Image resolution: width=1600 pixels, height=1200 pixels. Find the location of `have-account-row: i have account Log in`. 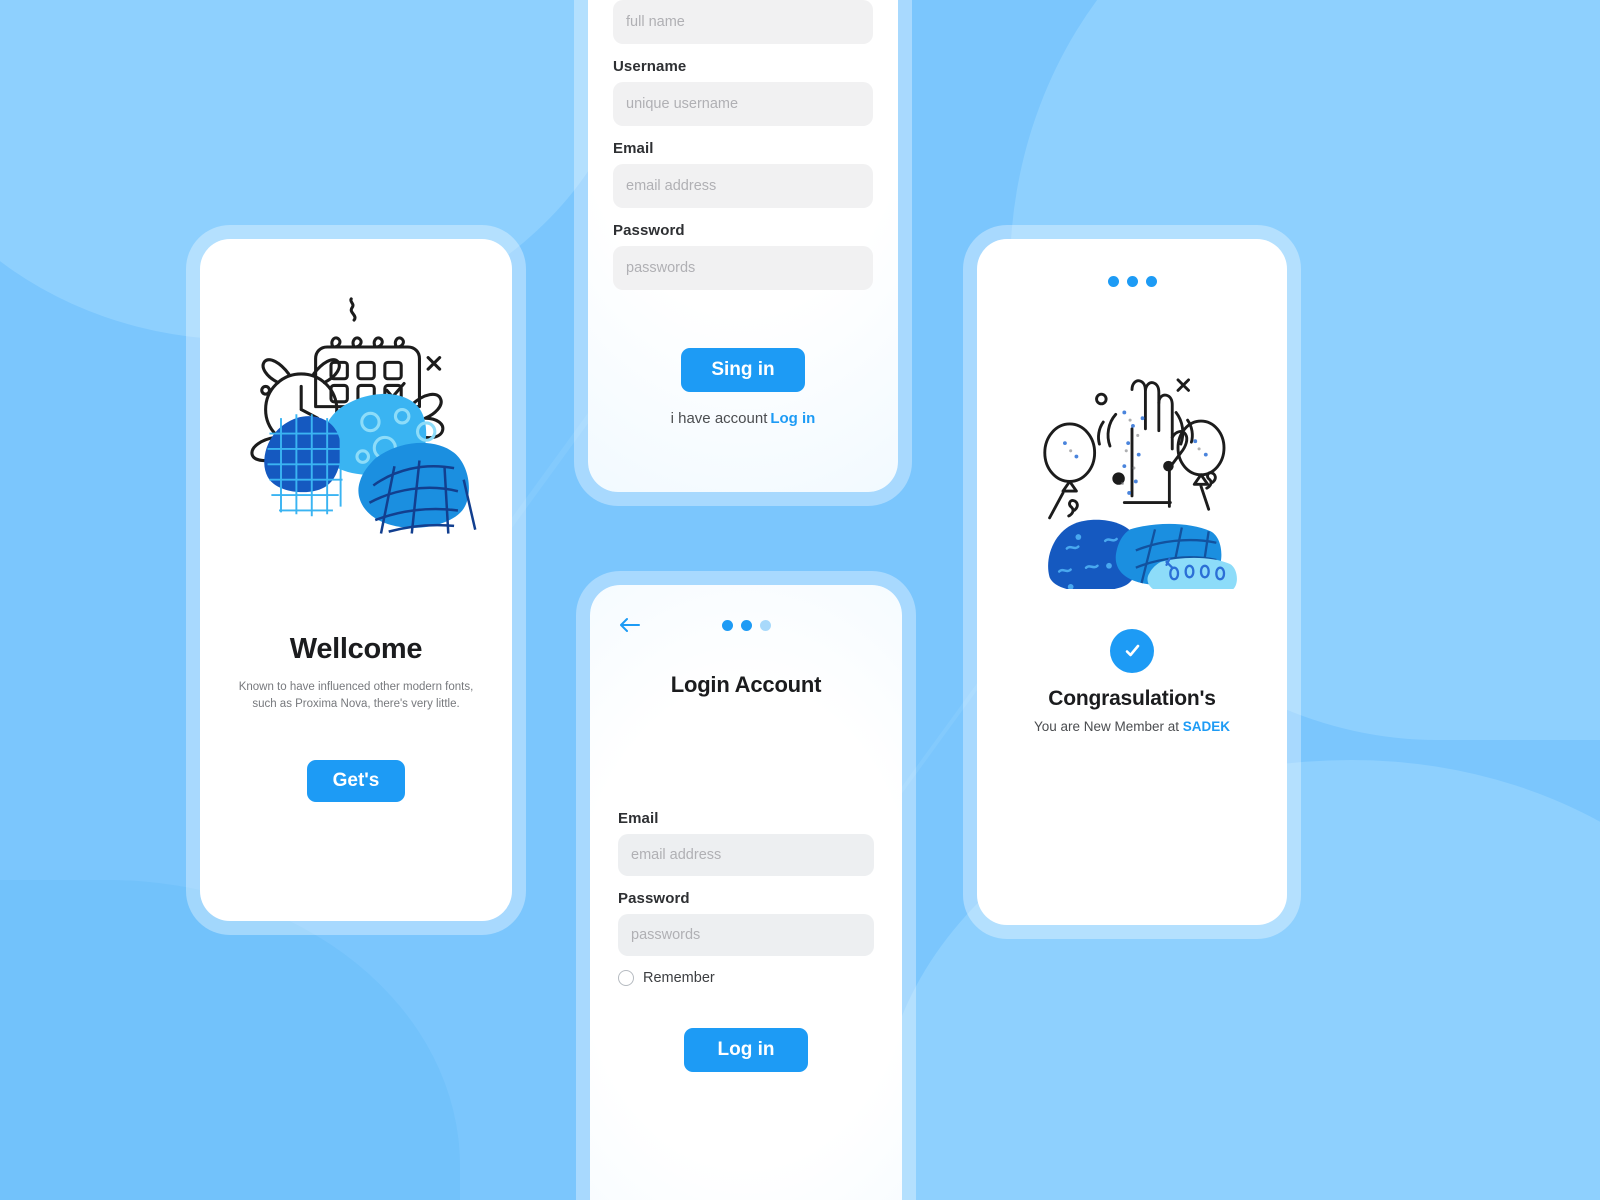

have-account-row: i have account Log in is located at coordinates (743, 418).